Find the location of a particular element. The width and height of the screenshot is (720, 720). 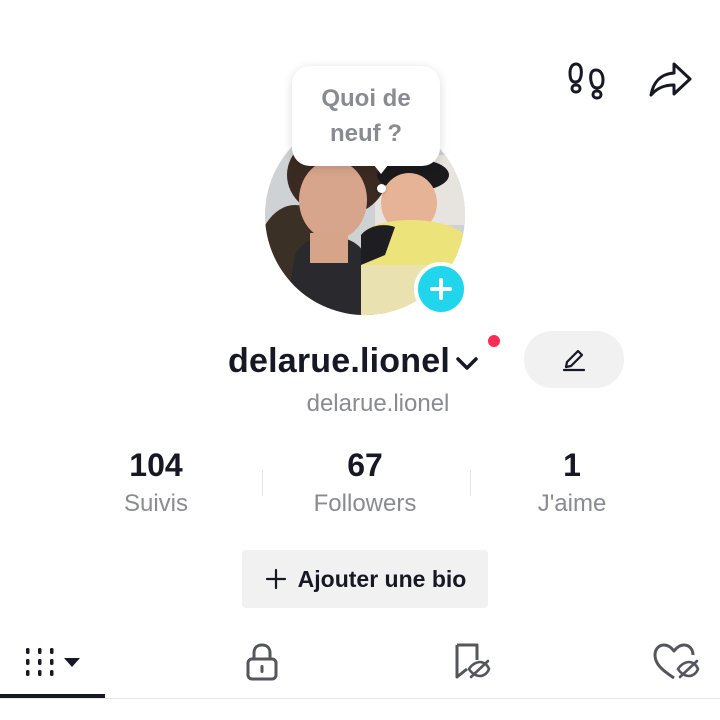

edit-profile-button is located at coordinates (574, 359).